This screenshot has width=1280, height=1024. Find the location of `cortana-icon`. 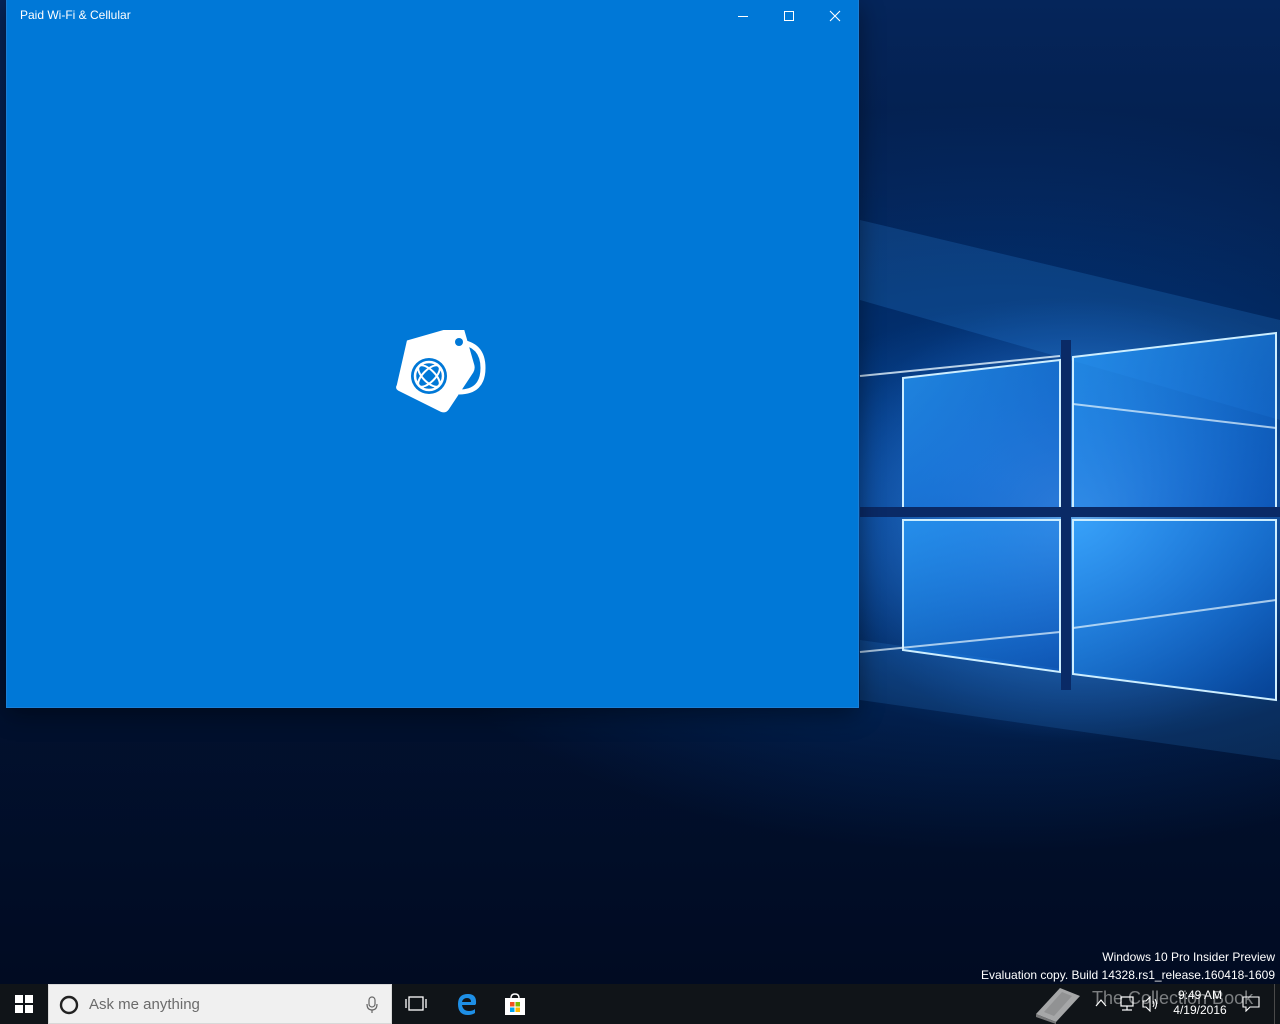

cortana-icon is located at coordinates (69, 1005).